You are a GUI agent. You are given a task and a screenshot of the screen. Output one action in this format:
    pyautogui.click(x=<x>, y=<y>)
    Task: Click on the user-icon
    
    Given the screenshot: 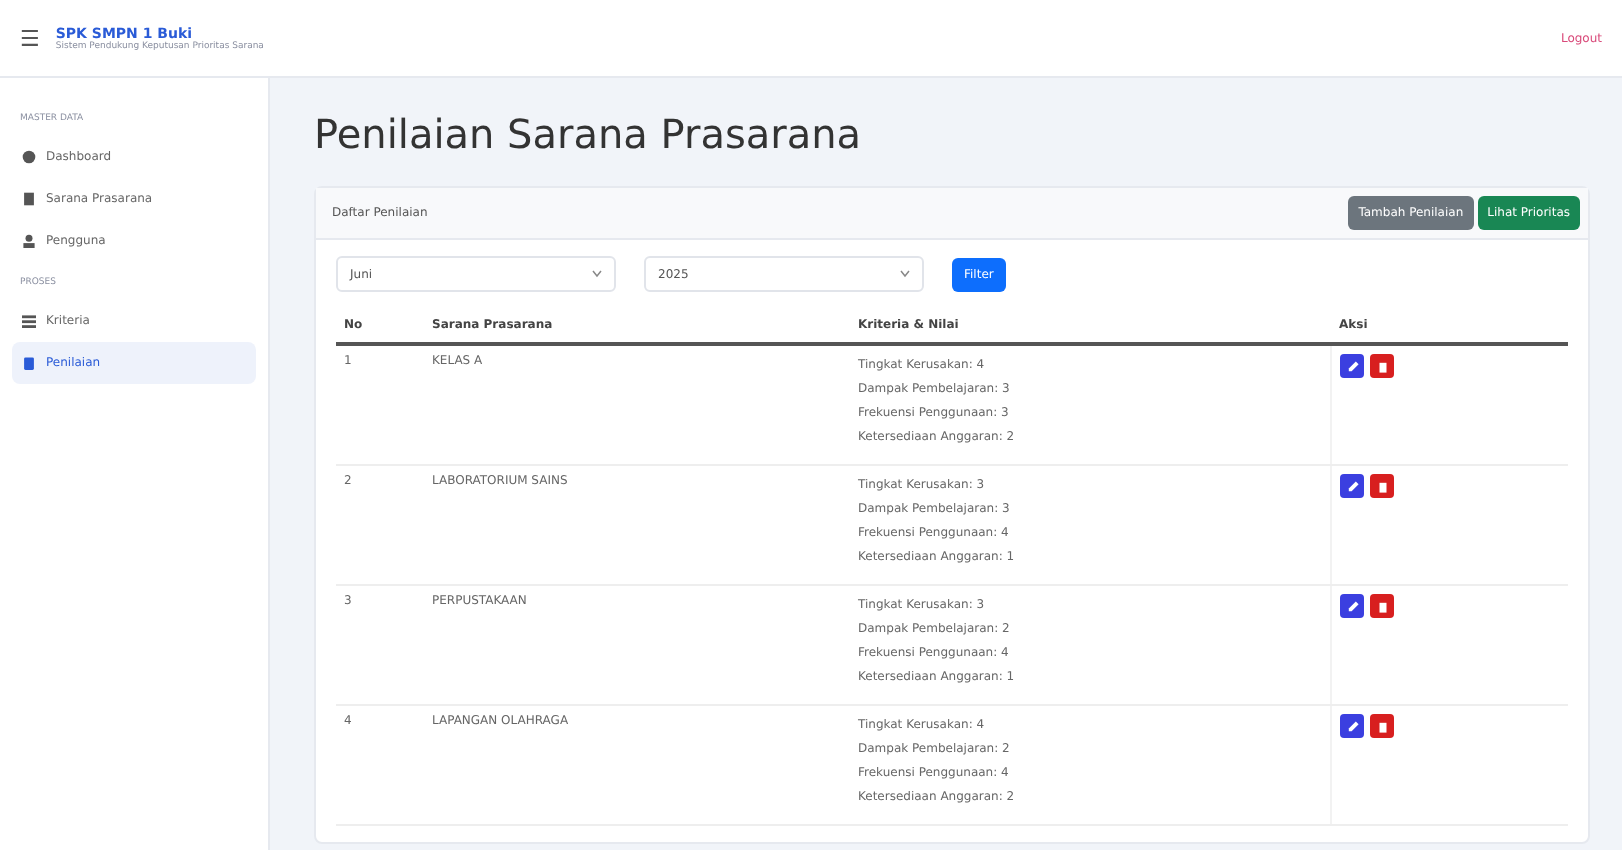 What is the action you would take?
    pyautogui.click(x=29, y=241)
    